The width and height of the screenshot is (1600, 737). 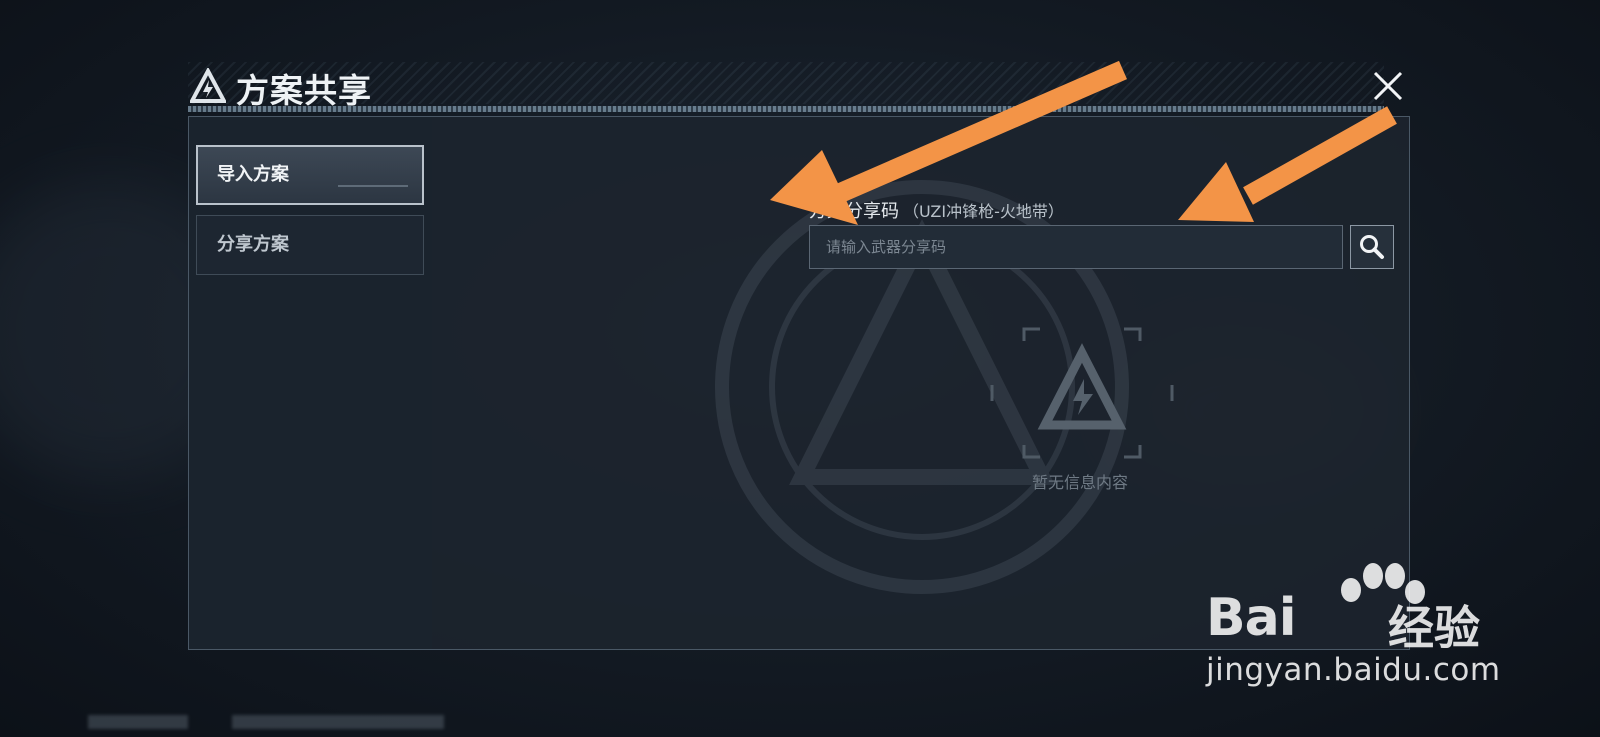 What do you see at coordinates (1251, 618) in the screenshot?
I see `watermark-brand: Bai` at bounding box center [1251, 618].